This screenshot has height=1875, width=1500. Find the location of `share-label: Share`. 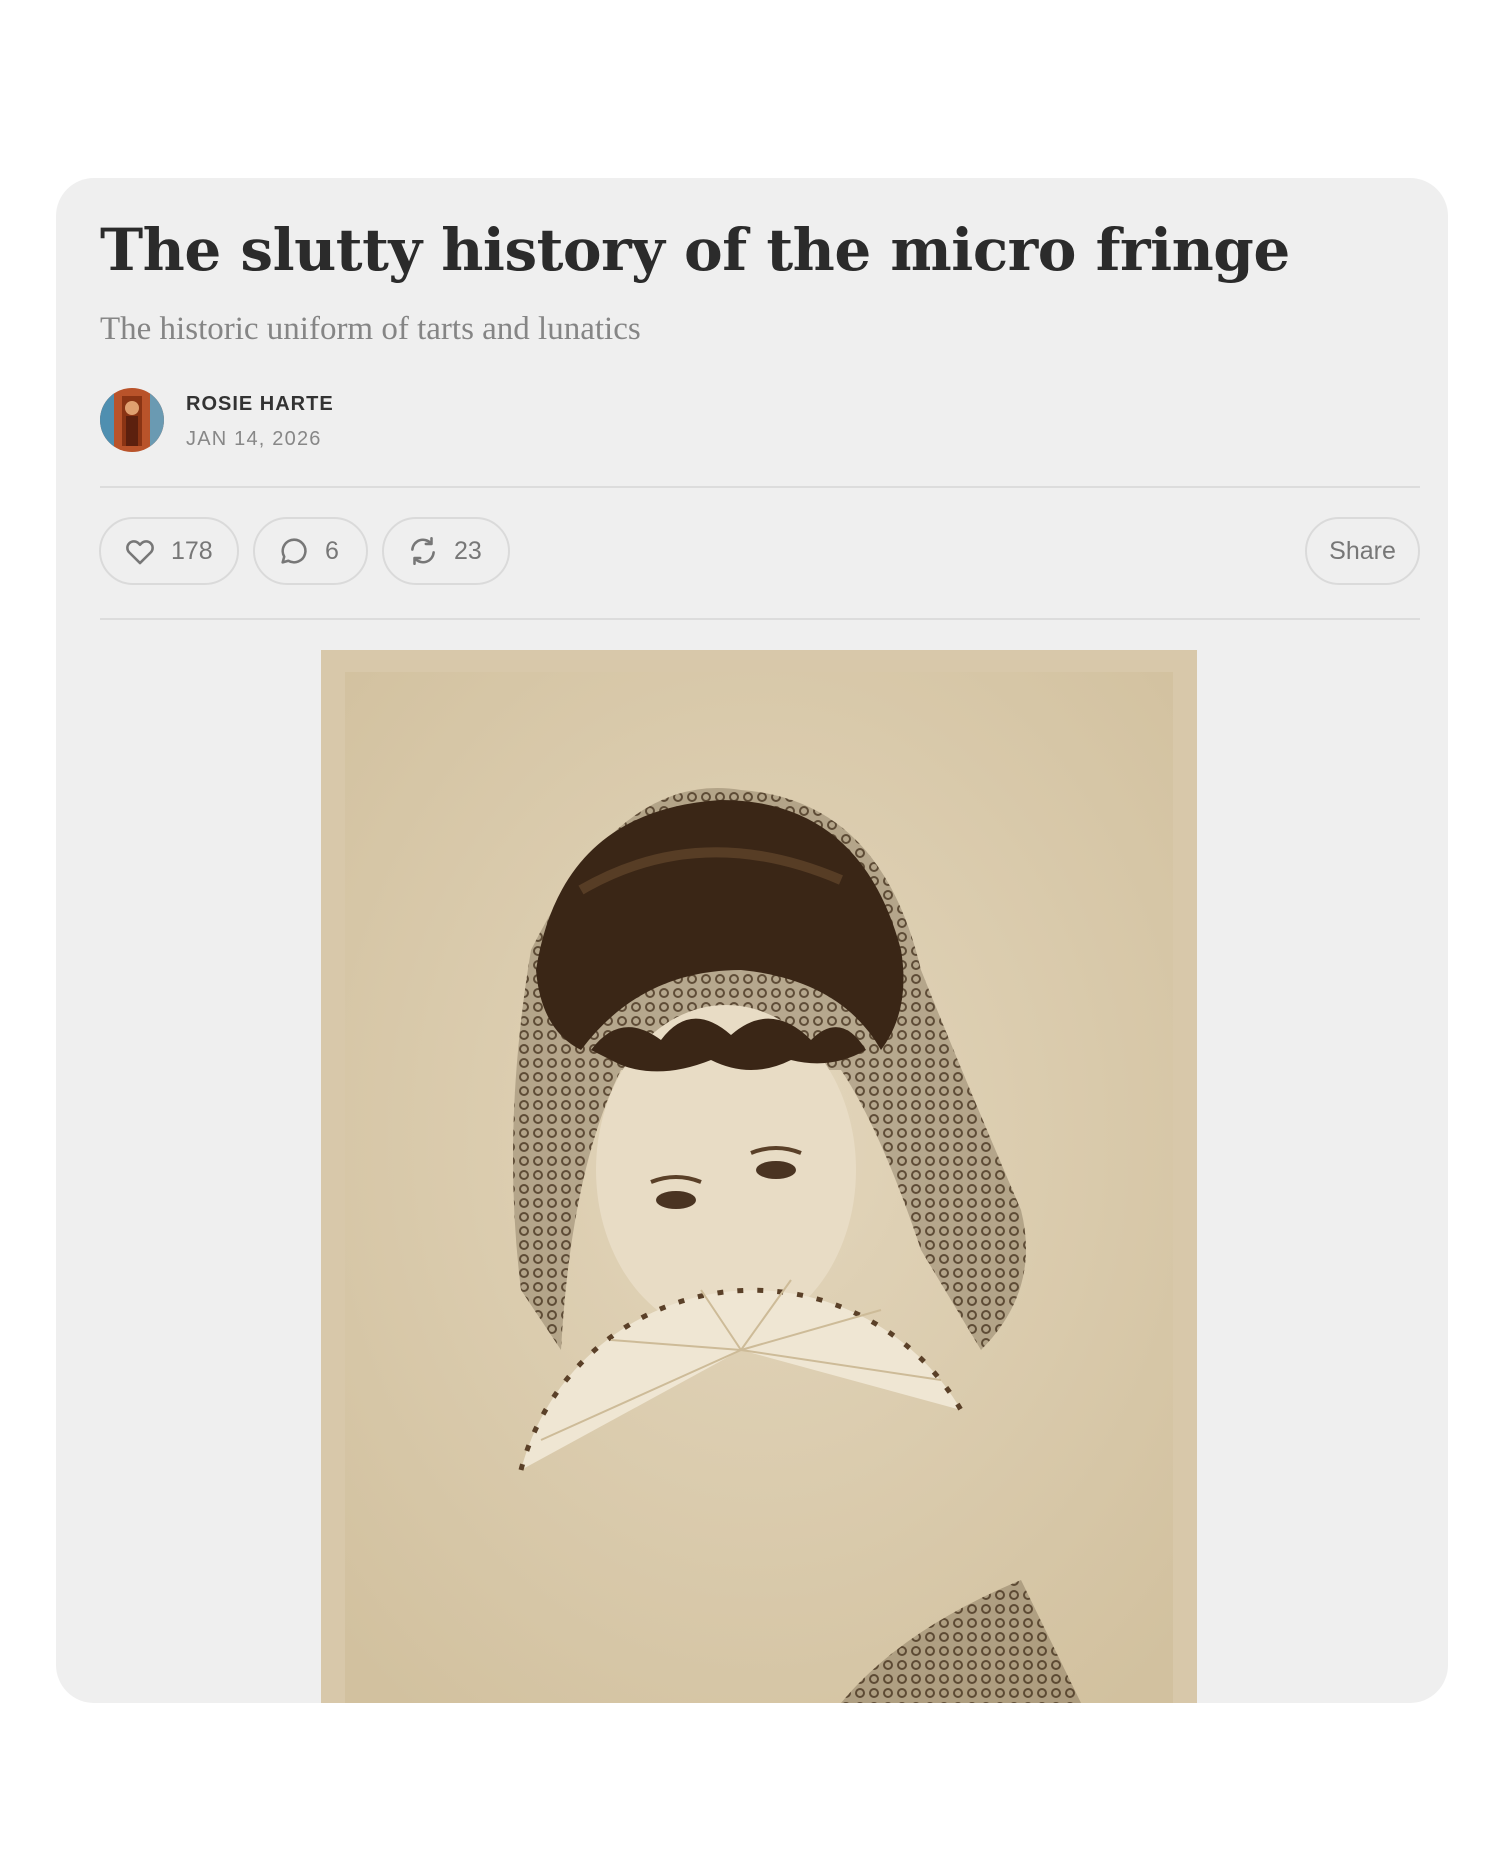

share-label: Share is located at coordinates (1362, 550).